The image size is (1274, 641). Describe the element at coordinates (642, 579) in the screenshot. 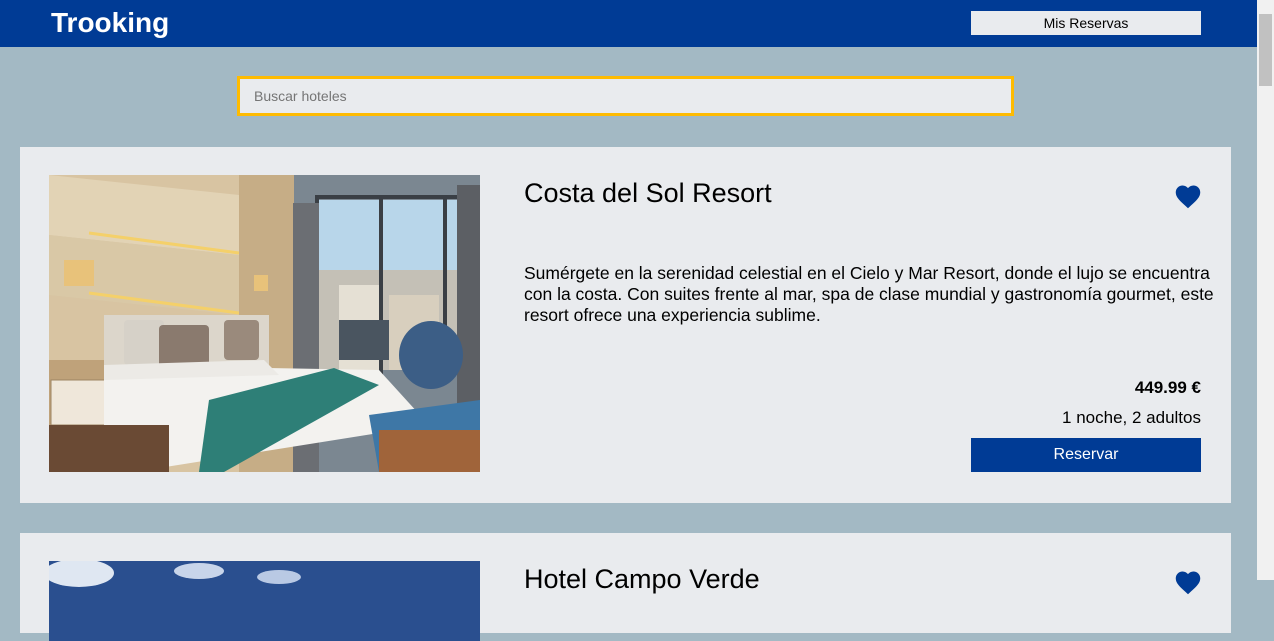

I see `hotel-name: Hotel Campo Verde` at that location.